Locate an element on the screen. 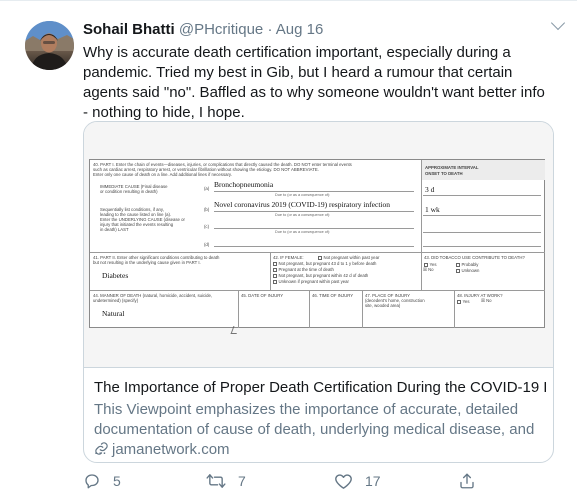 The image size is (577, 500). top-divider is located at coordinates (288, 0).